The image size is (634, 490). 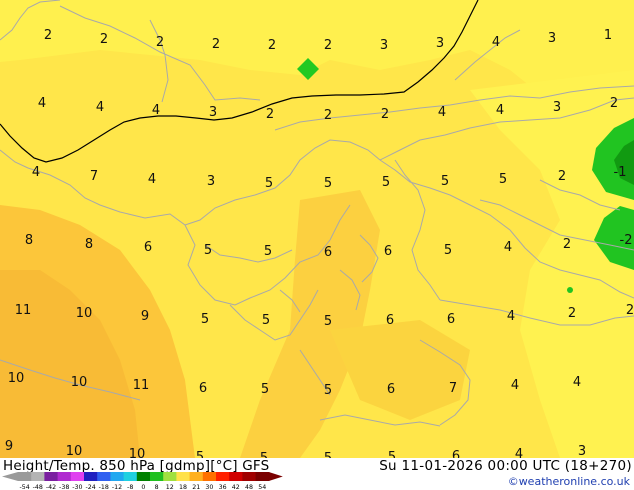 I want to click on legend-tick-label: 12, so click(x=170, y=487).